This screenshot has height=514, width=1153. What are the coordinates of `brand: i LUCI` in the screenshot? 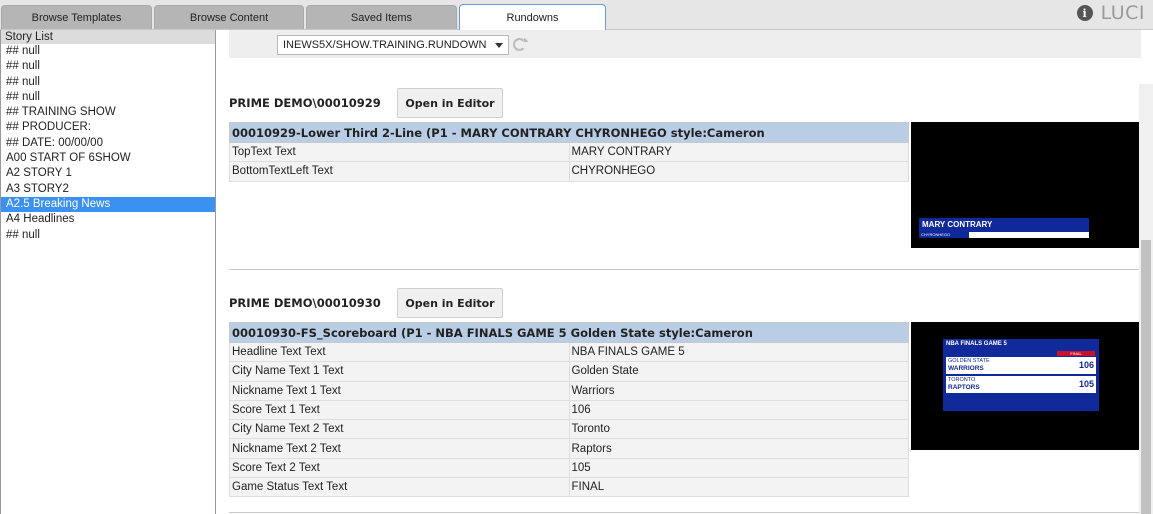 It's located at (1110, 13).